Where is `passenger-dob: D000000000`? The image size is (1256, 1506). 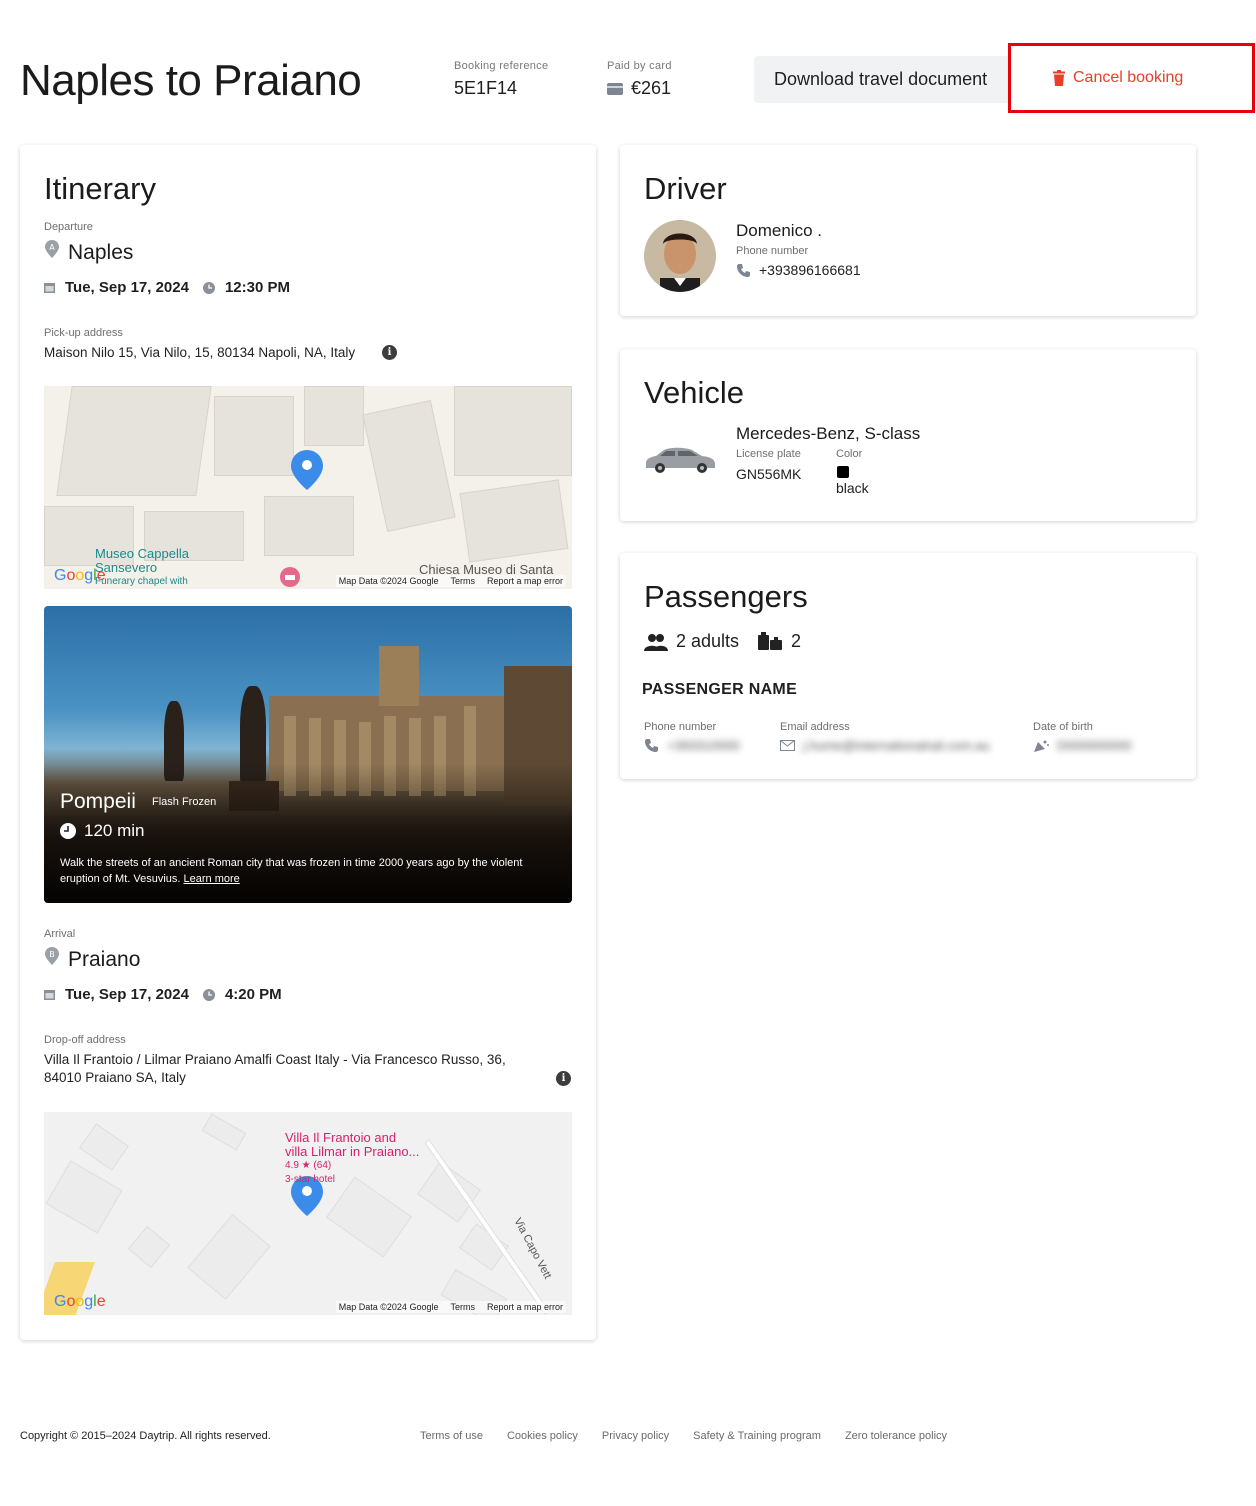
passenger-dob: D000000000 is located at coordinates (1082, 745).